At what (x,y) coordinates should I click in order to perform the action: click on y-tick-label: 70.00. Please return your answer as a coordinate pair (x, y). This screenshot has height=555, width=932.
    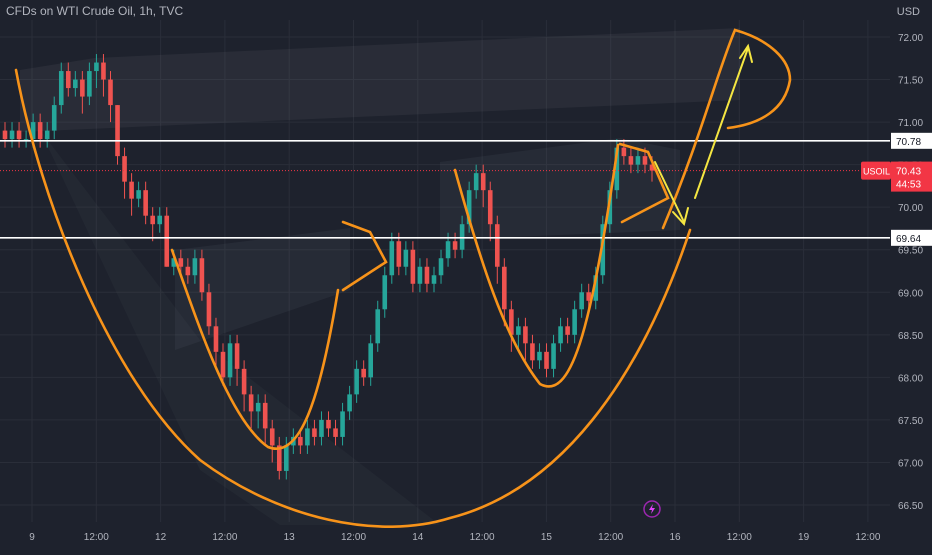
    Looking at the image, I should click on (910, 208).